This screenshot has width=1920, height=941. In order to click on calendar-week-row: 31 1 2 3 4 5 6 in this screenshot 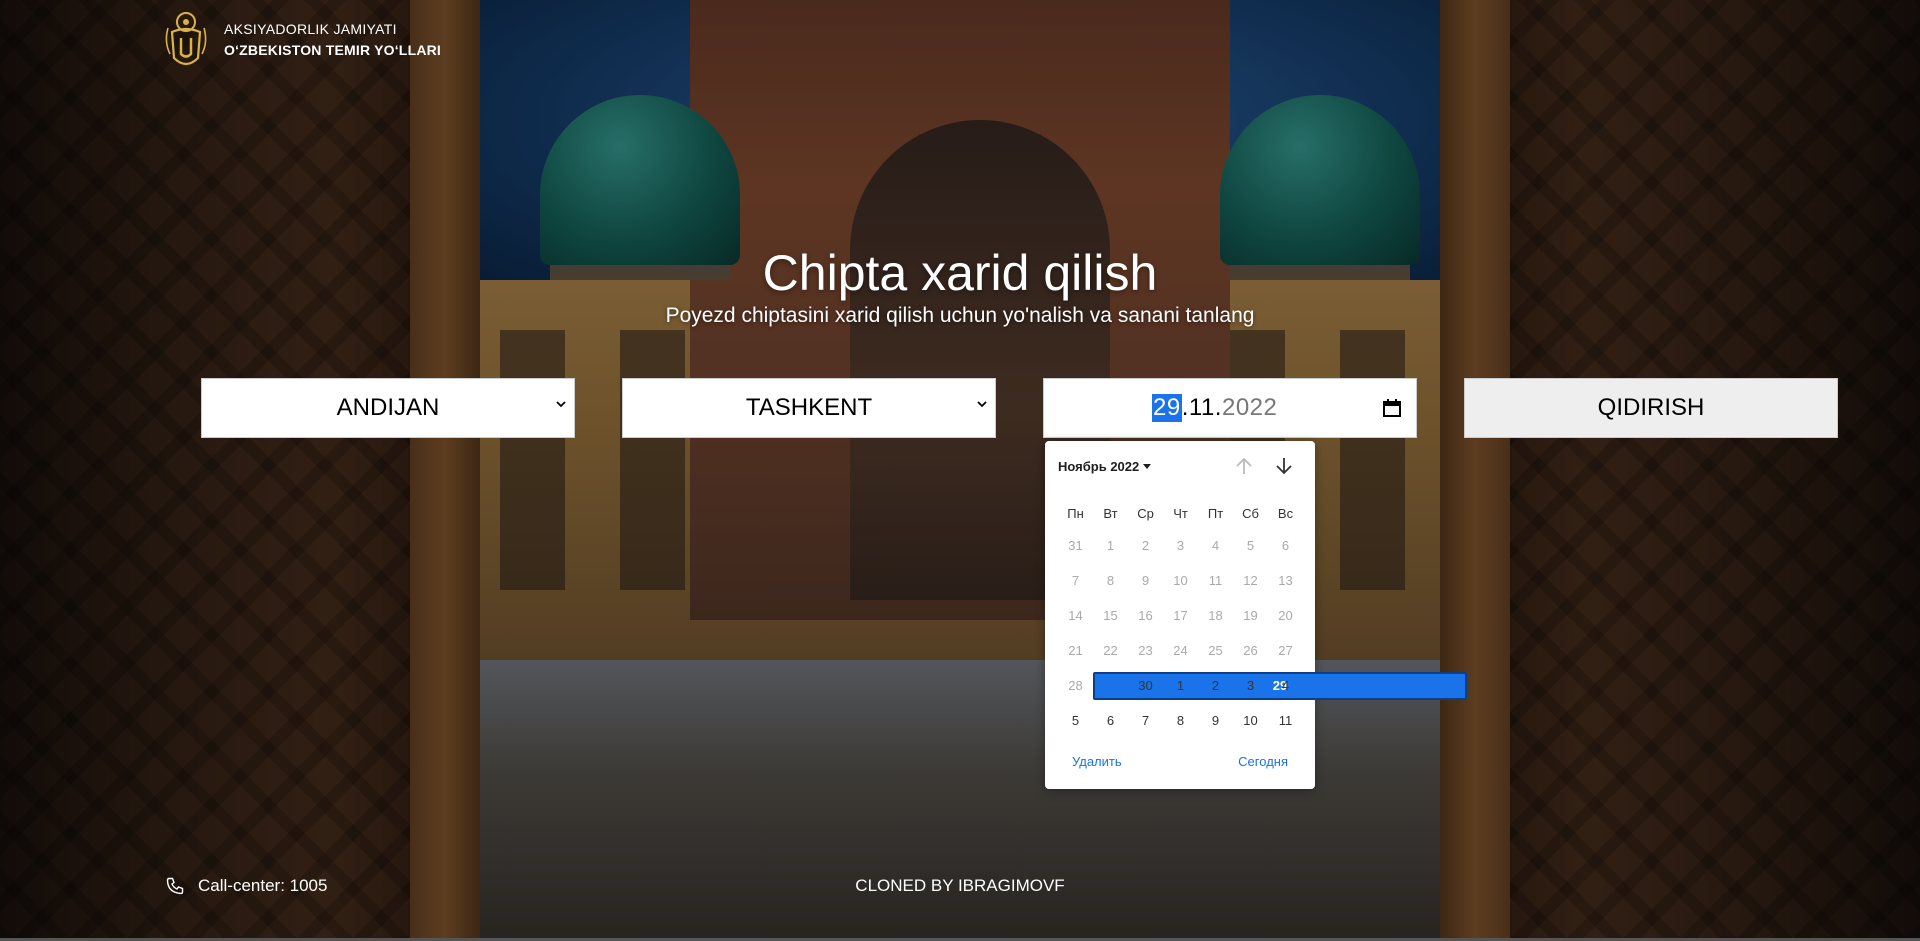, I will do `click(1180, 546)`.